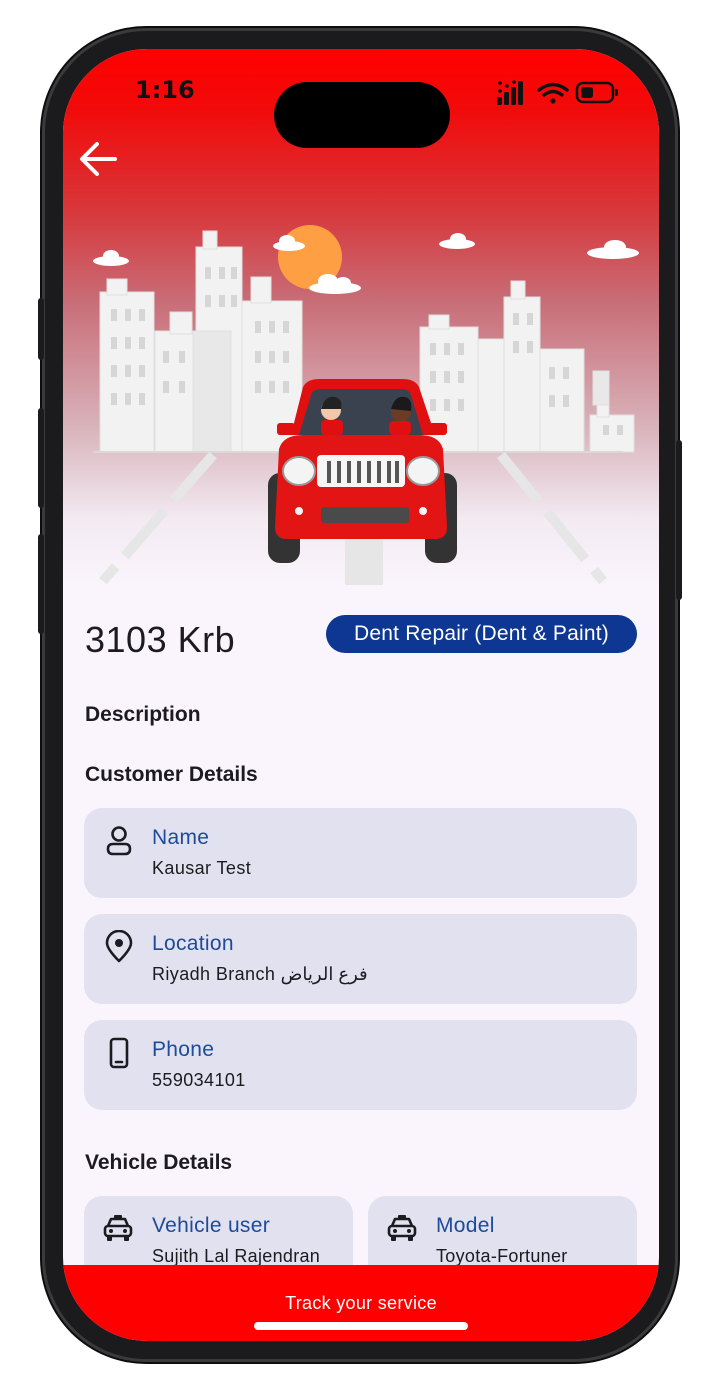 The image size is (717, 1388). What do you see at coordinates (119, 841) in the screenshot?
I see `person-icon` at bounding box center [119, 841].